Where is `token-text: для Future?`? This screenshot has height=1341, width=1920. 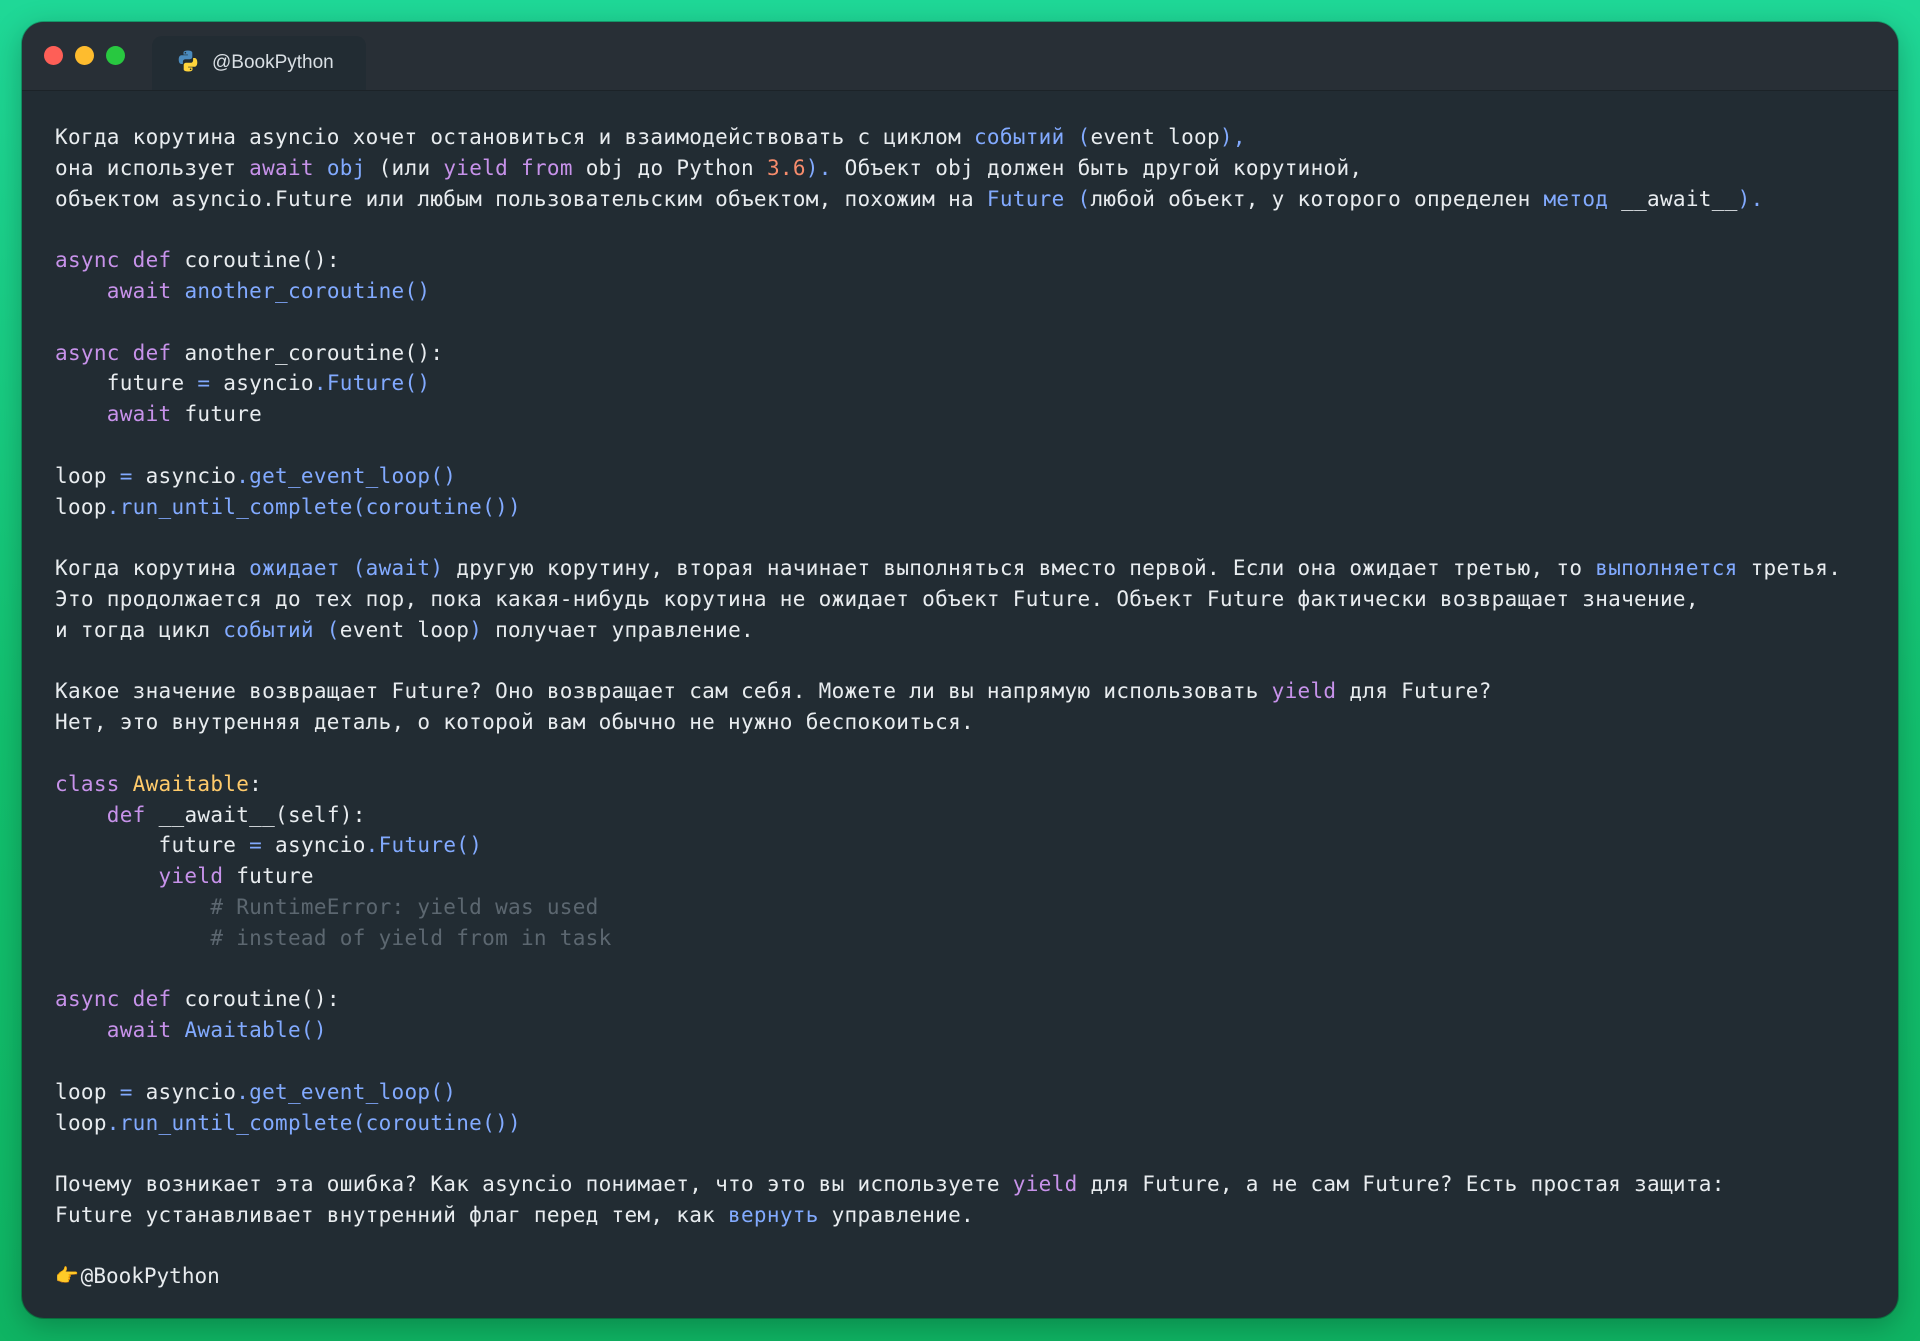 token-text: для Future? is located at coordinates (1414, 691).